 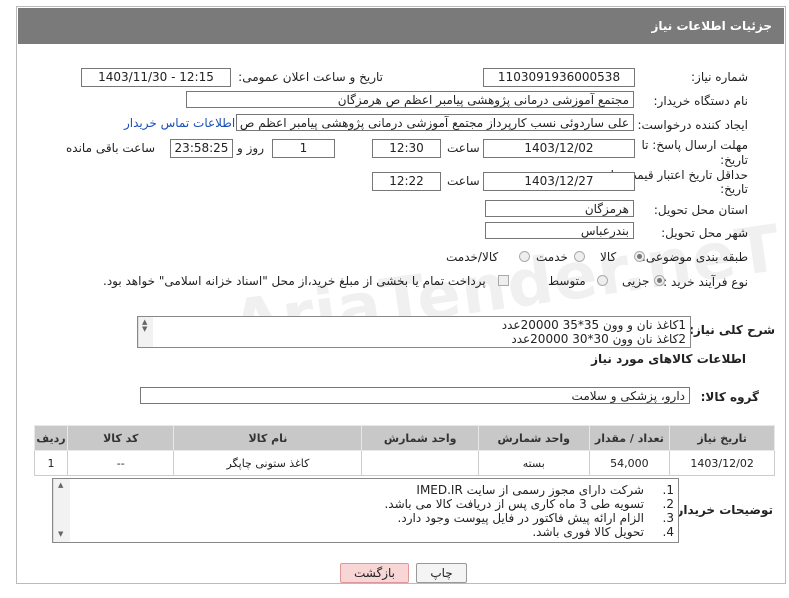 What do you see at coordinates (668, 490) in the screenshot?
I see `note-number-1: 1.` at bounding box center [668, 490].